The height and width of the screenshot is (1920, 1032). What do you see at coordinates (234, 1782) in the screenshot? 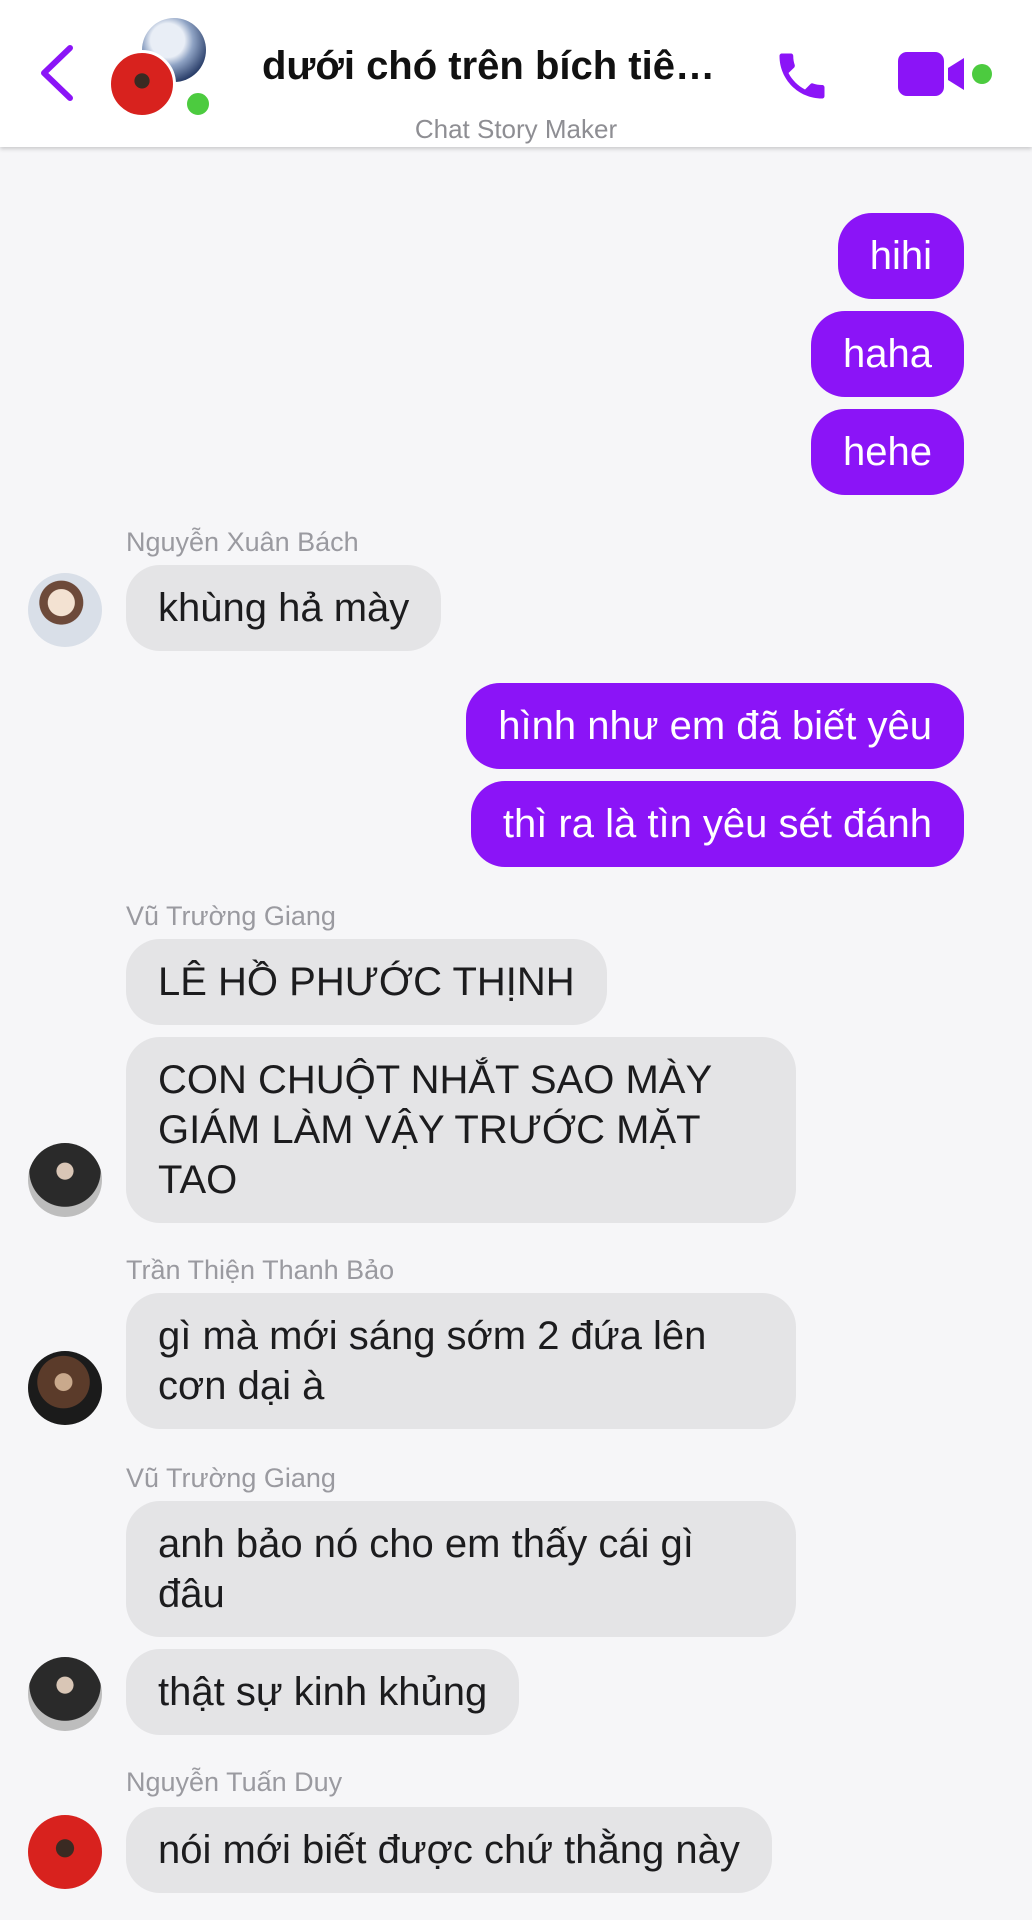
I see `sender-name: Nguyễn Tuấn Duy` at bounding box center [234, 1782].